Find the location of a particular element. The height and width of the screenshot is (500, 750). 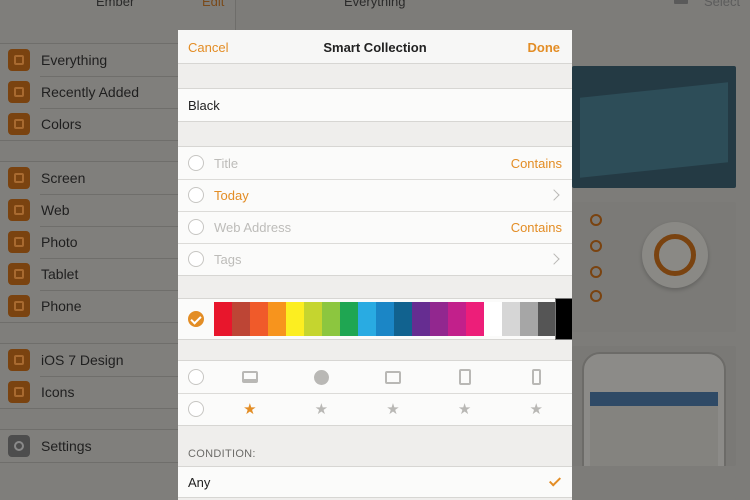

select-icon is located at coordinates (681, 2).